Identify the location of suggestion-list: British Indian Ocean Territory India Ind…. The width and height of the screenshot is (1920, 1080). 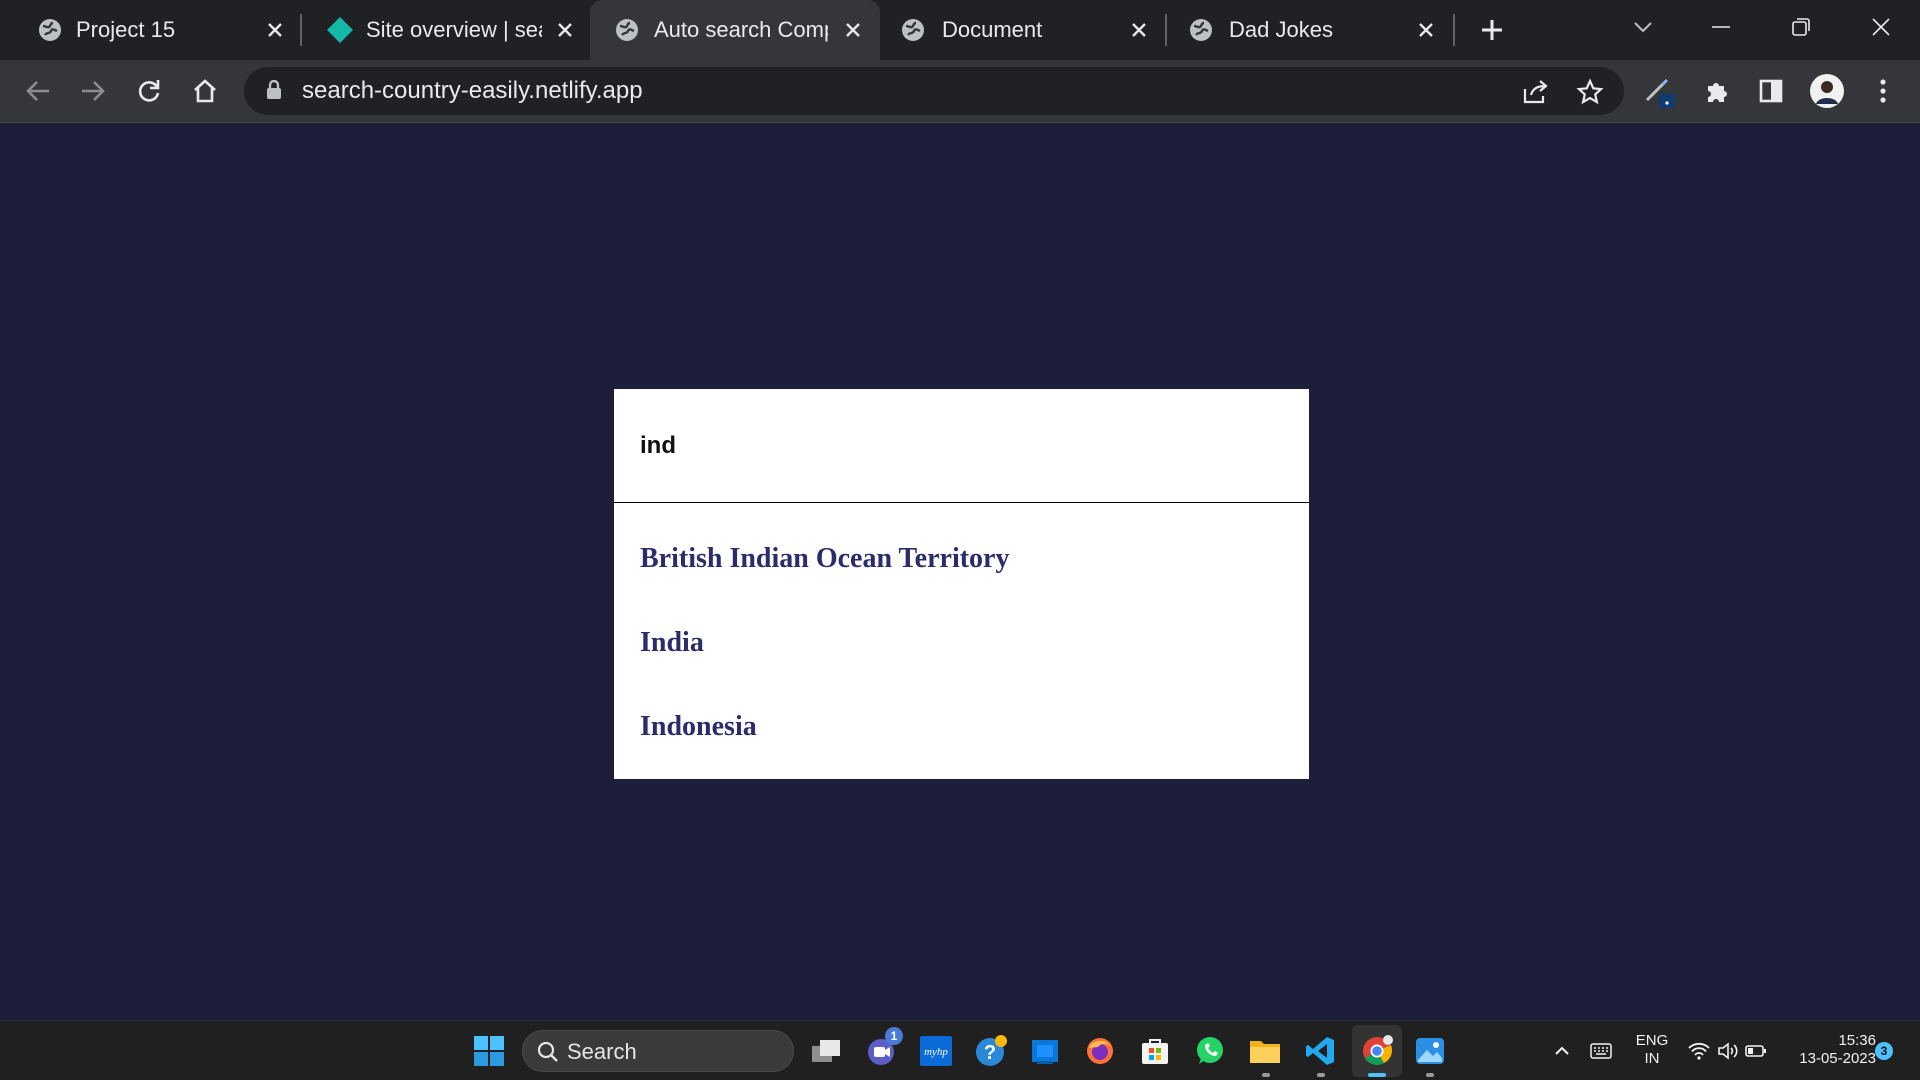
(961, 641).